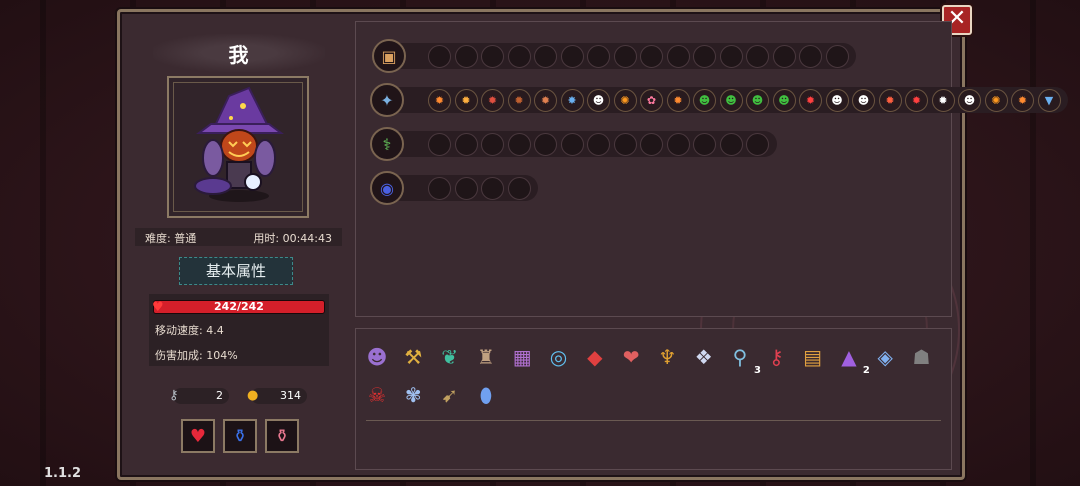  I want to click on hp-value: 242/242, so click(239, 306).